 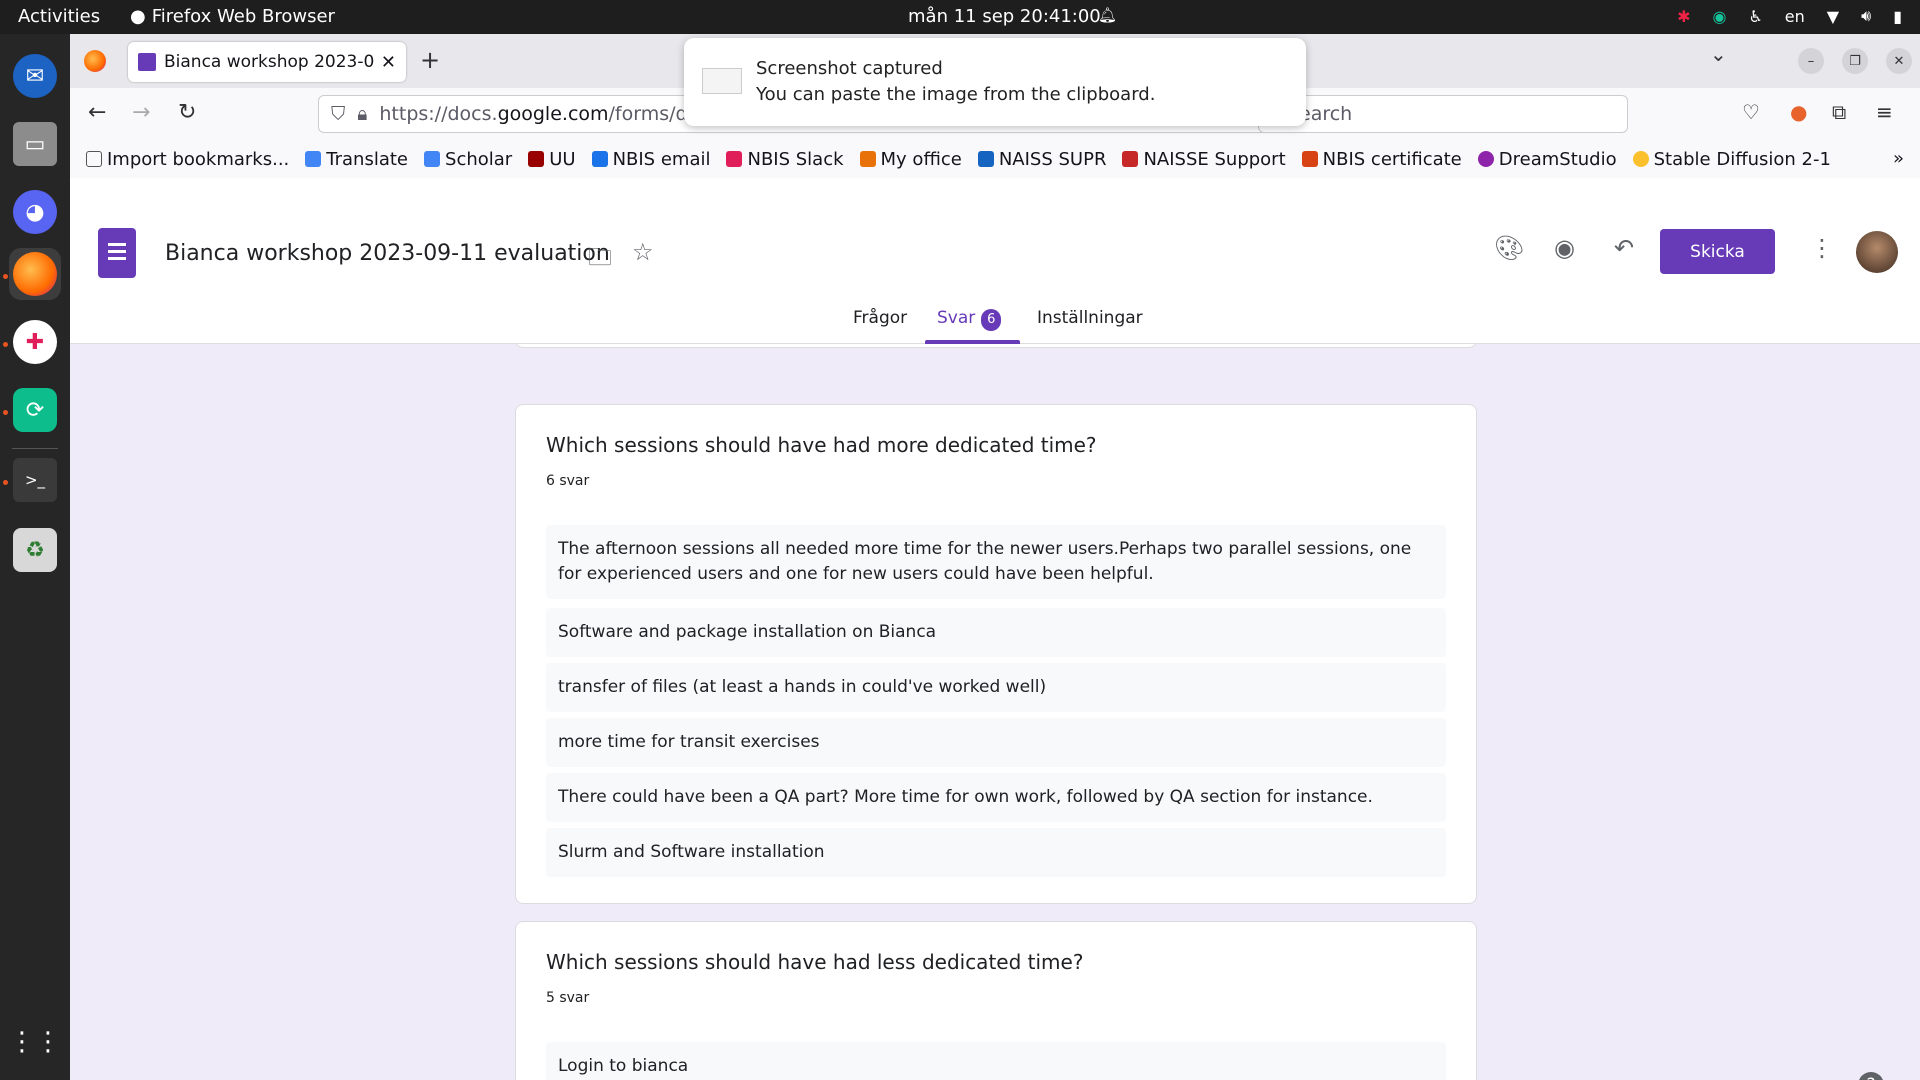 I want to click on new-tab-button: +, so click(x=430, y=60).